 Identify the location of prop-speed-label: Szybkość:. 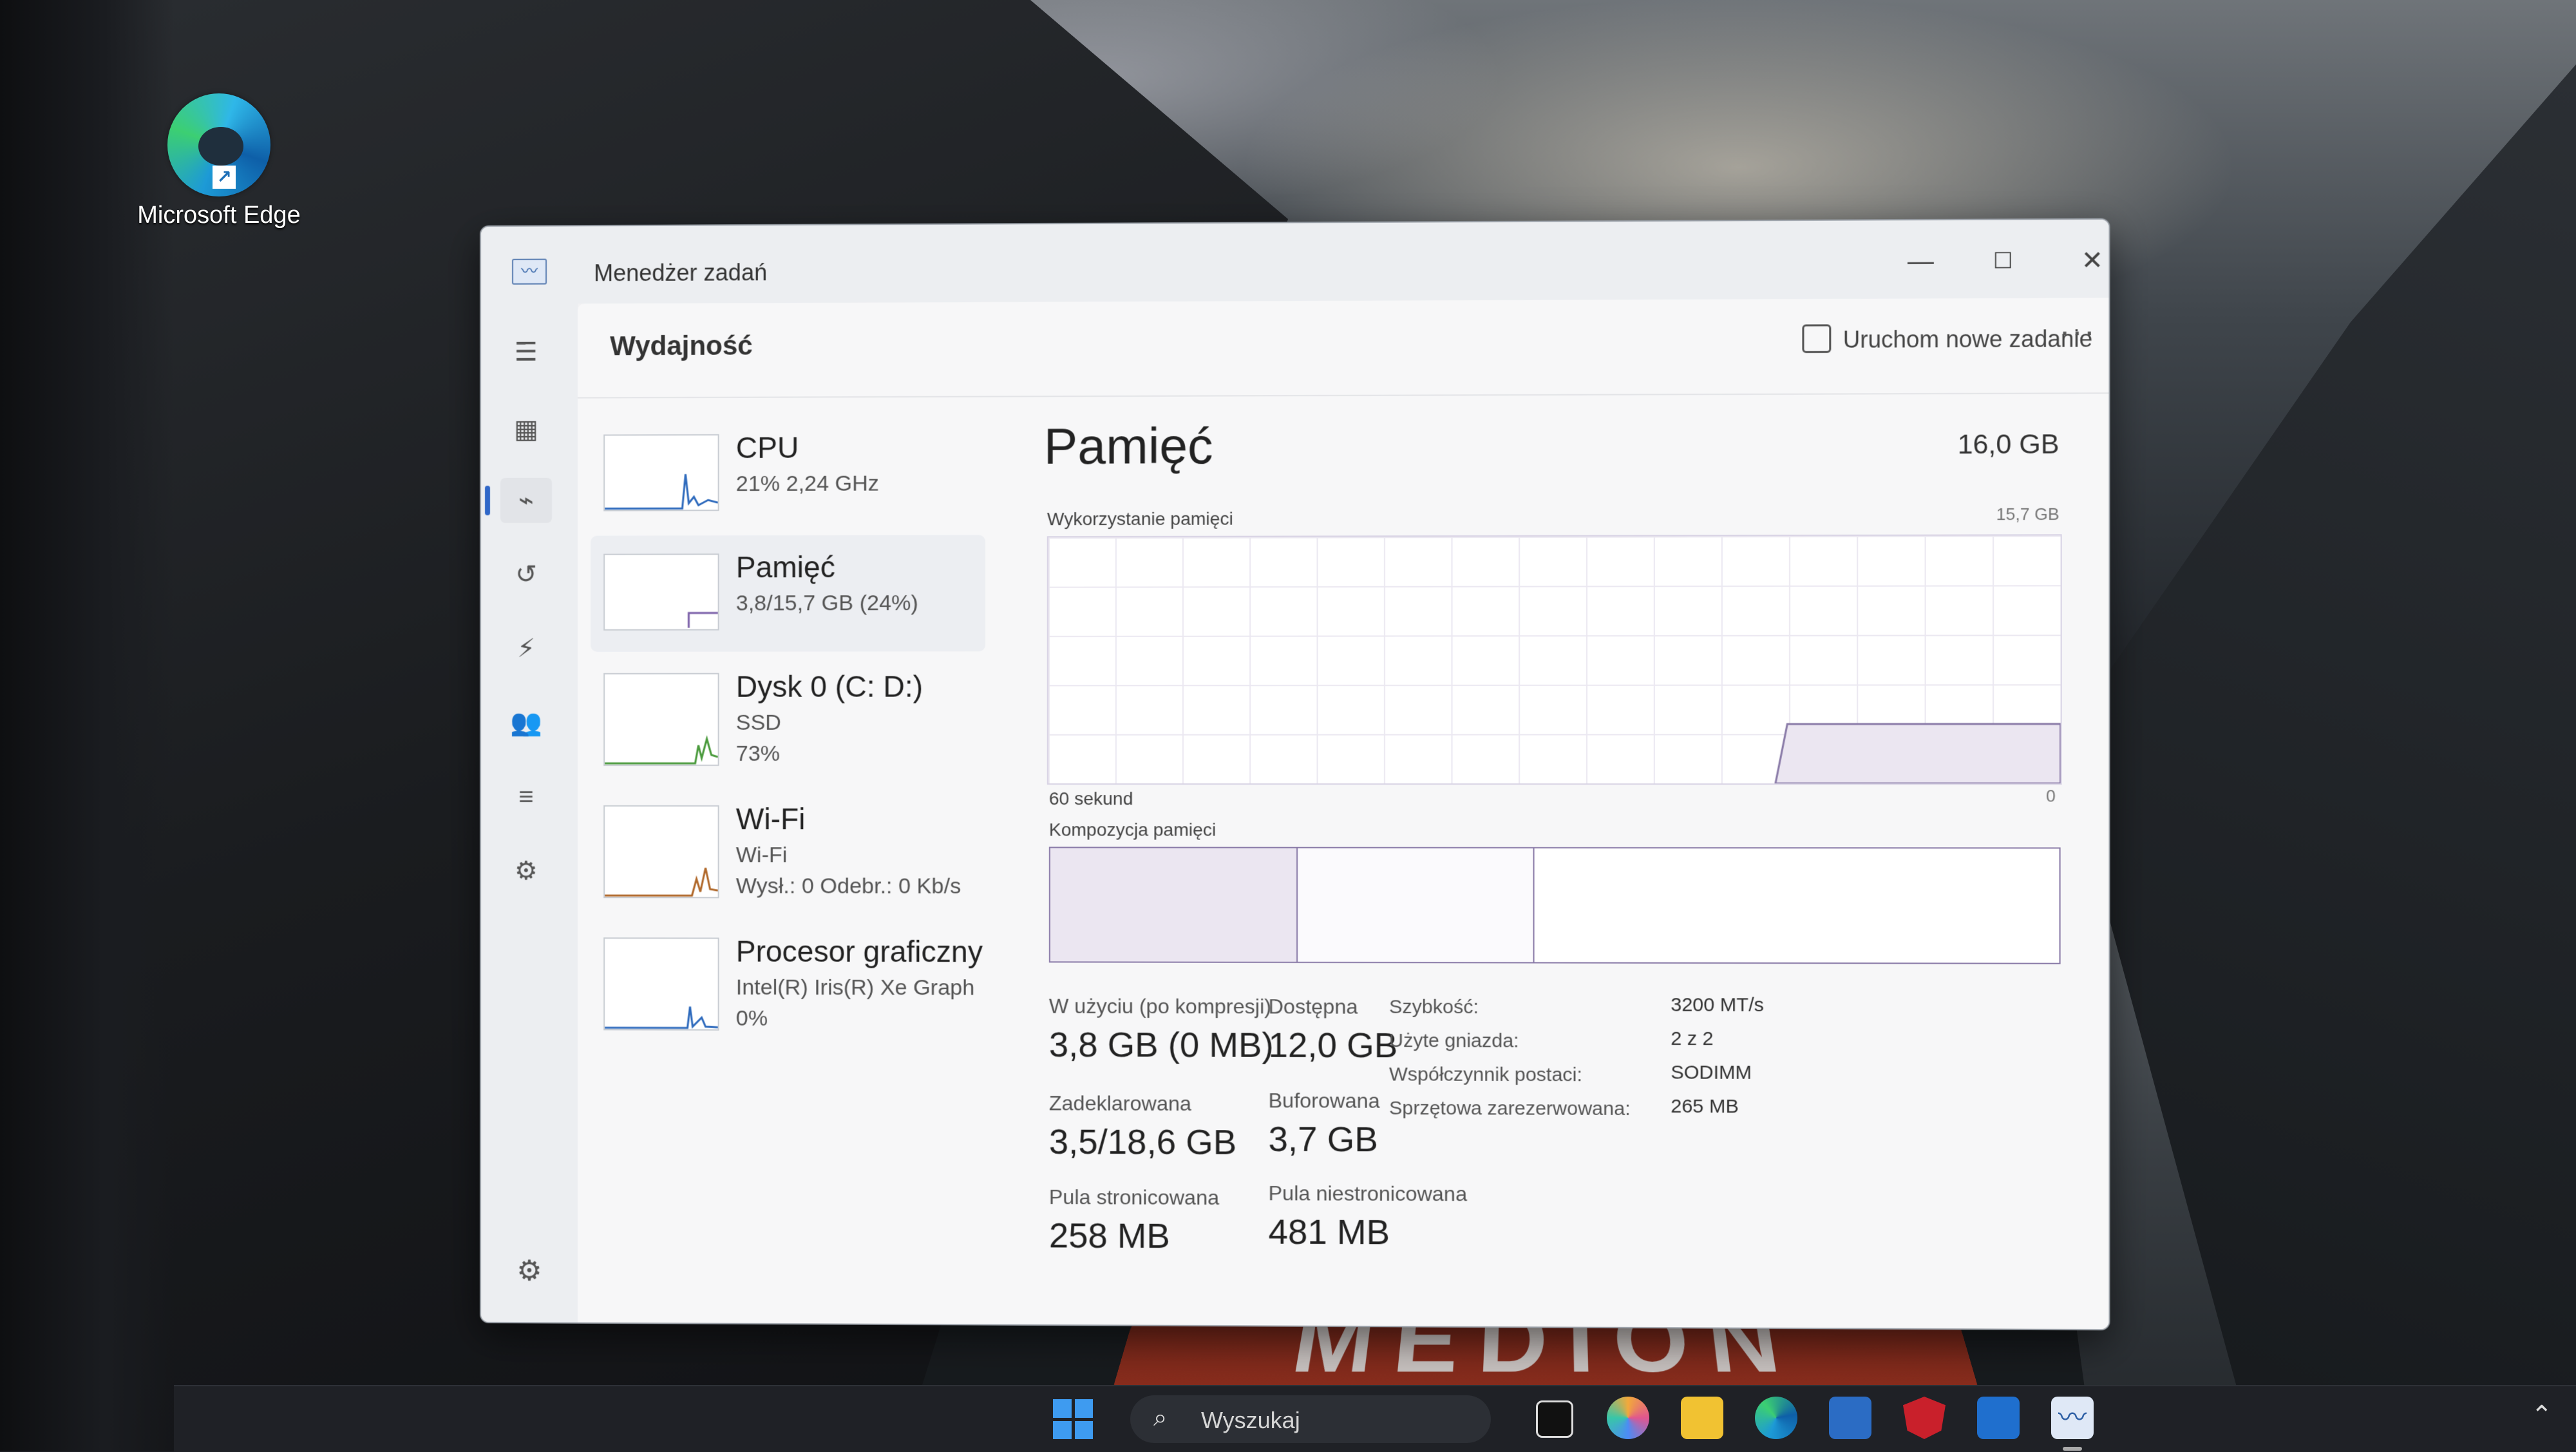
(1434, 1008).